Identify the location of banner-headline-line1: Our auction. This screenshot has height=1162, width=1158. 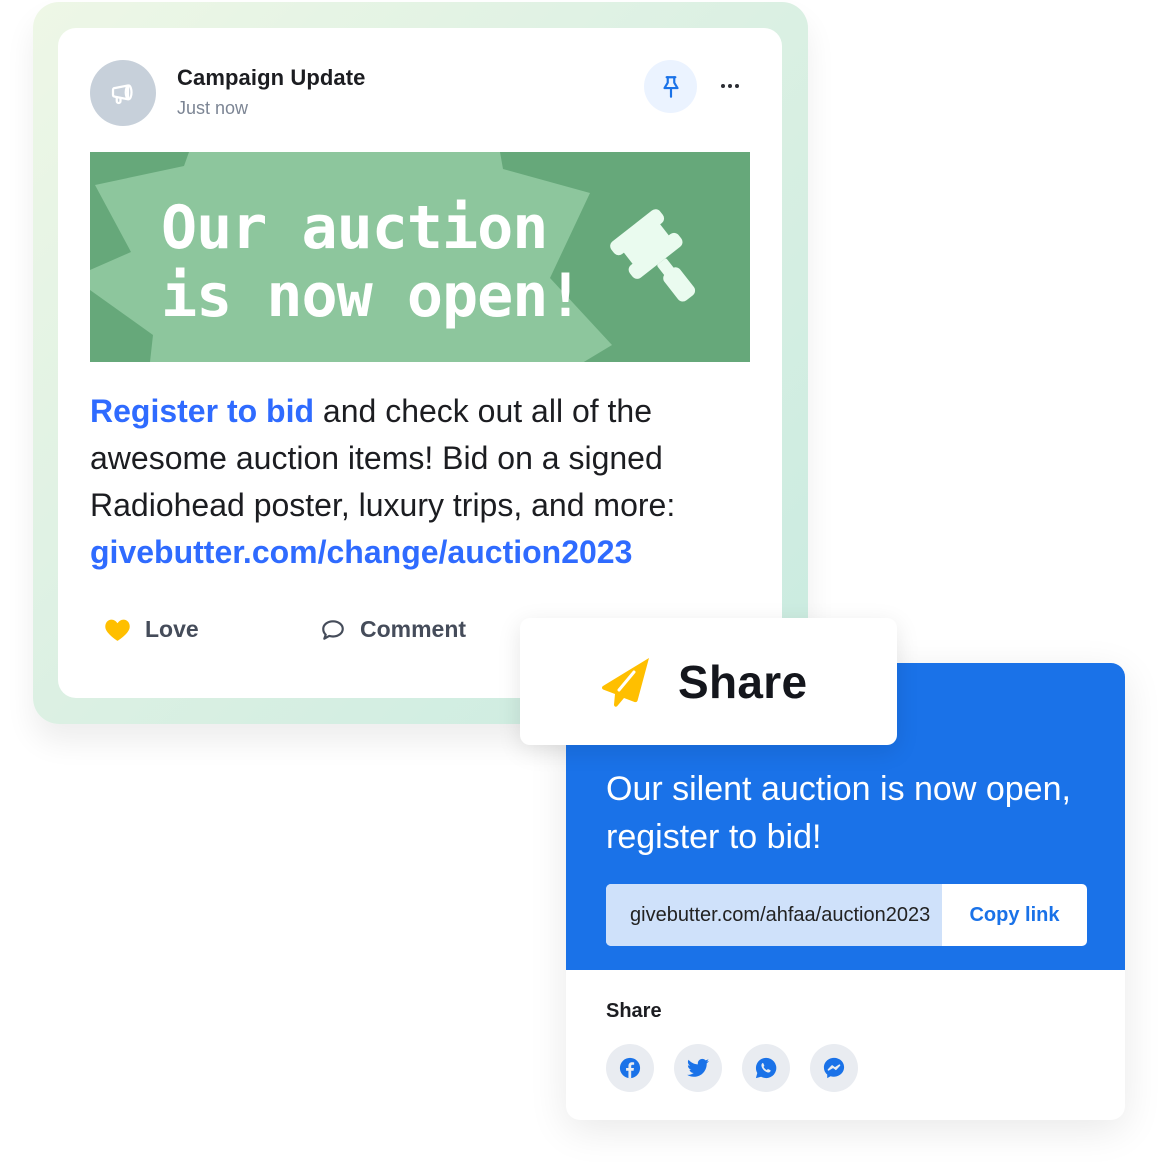
(354, 228).